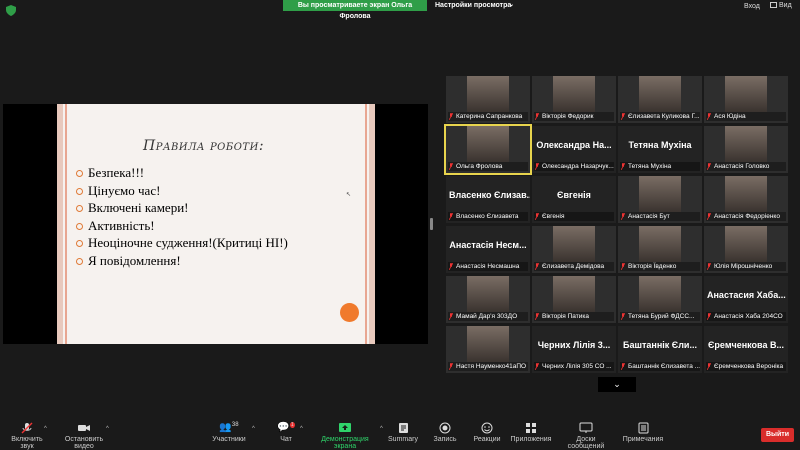  What do you see at coordinates (488, 99) in the screenshot?
I see `participant-tile: Катерина Сапранкова` at bounding box center [488, 99].